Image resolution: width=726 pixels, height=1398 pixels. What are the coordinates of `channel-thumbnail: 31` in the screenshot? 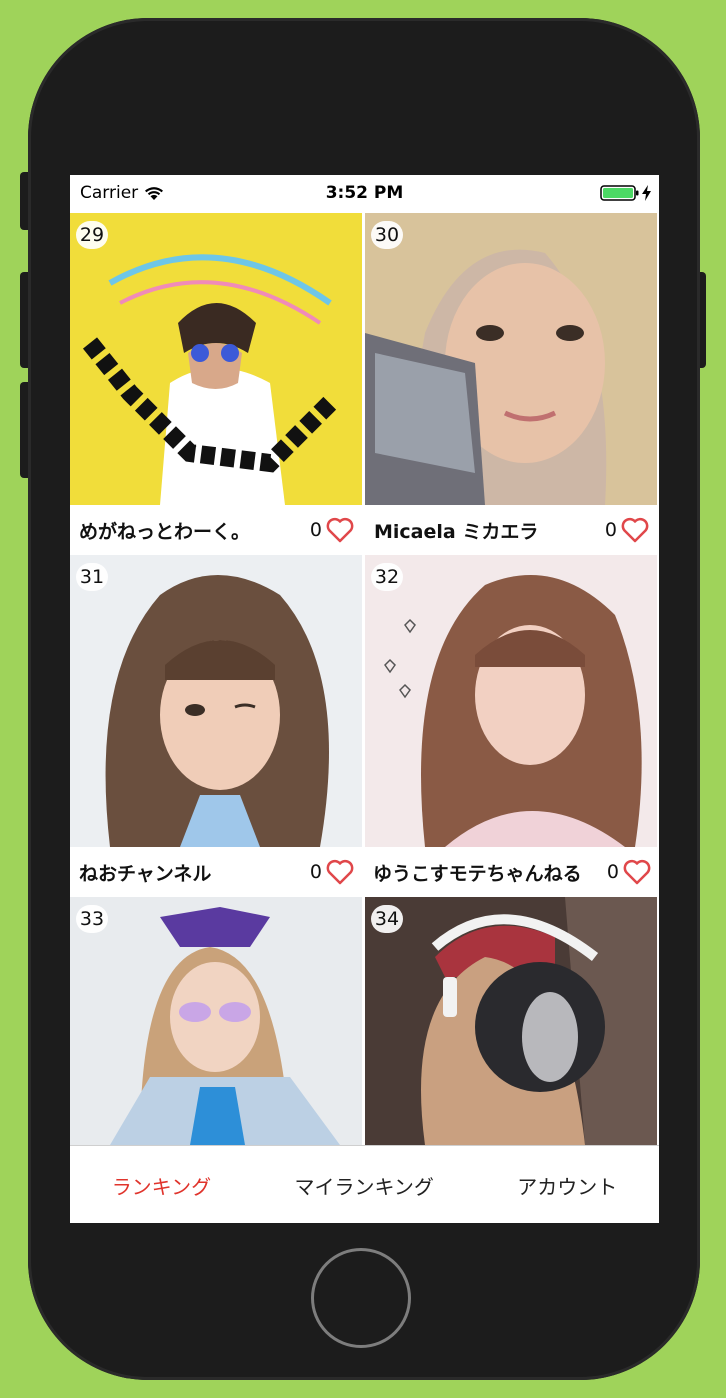 It's located at (216, 701).